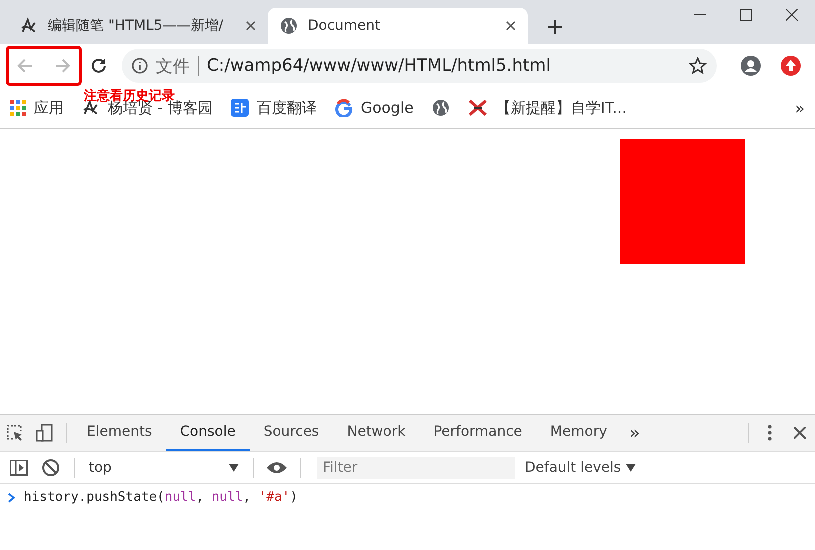 The width and height of the screenshot is (815, 550). What do you see at coordinates (99, 66) in the screenshot?
I see `reload-icon` at bounding box center [99, 66].